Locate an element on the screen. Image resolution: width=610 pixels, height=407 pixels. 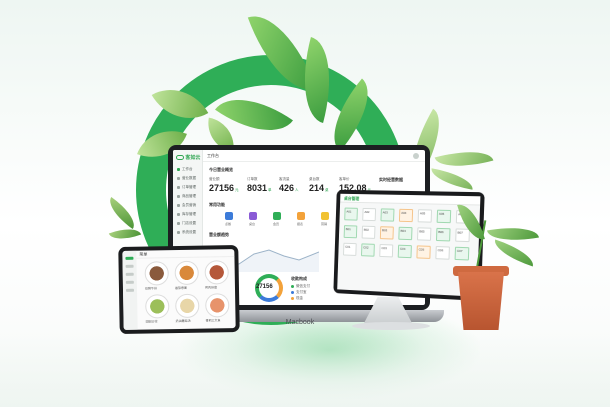
flower-pot is located at coordinates (481, 301).